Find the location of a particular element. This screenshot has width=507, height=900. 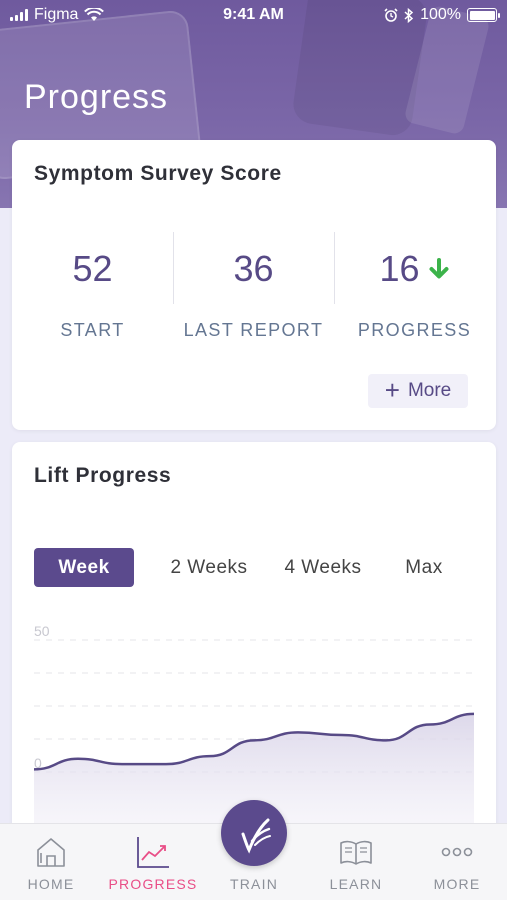

stat-progress-label: PROGRESS is located at coordinates (414, 330).